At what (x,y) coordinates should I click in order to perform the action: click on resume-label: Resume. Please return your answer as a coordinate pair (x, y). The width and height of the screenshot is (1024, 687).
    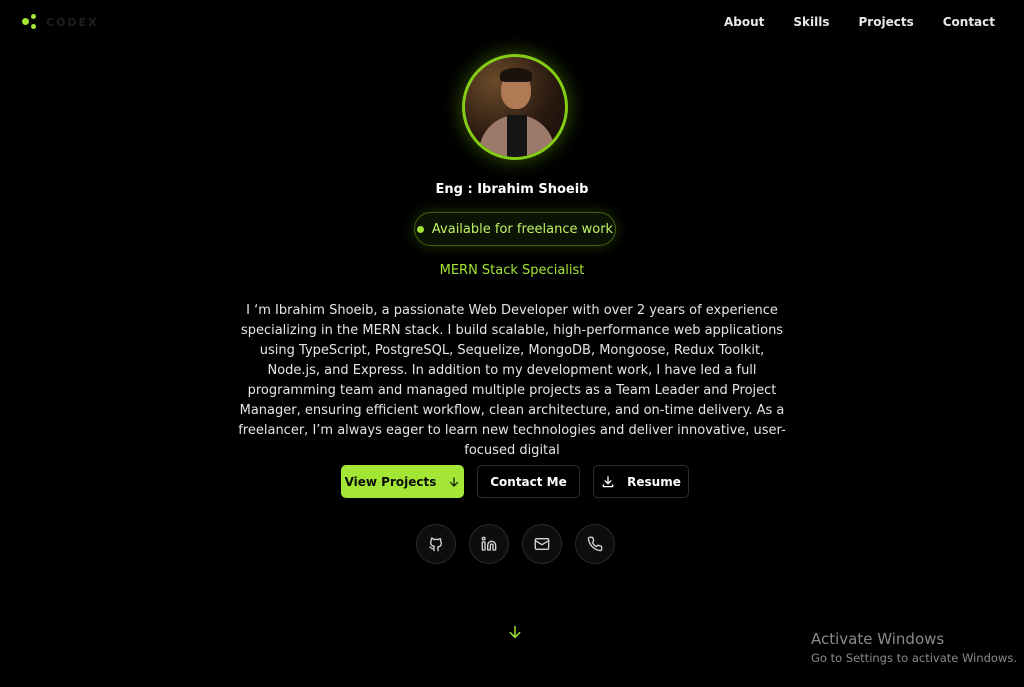
    Looking at the image, I should click on (654, 481).